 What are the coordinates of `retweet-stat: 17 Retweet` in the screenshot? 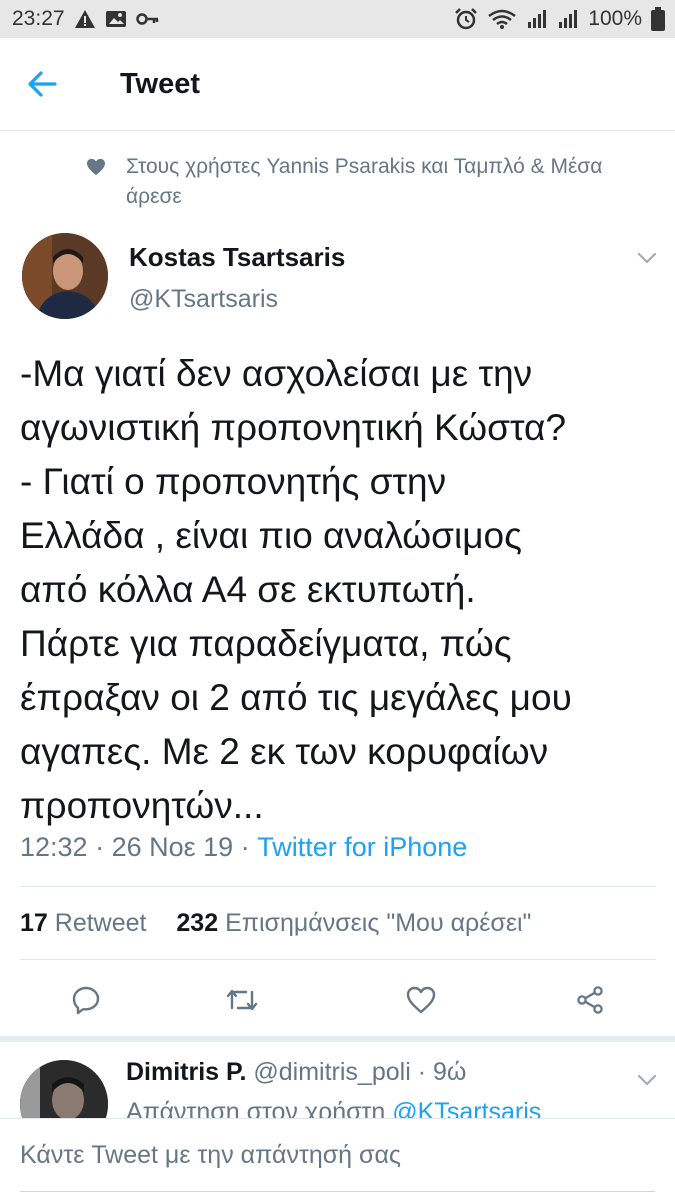 It's located at (83, 923).